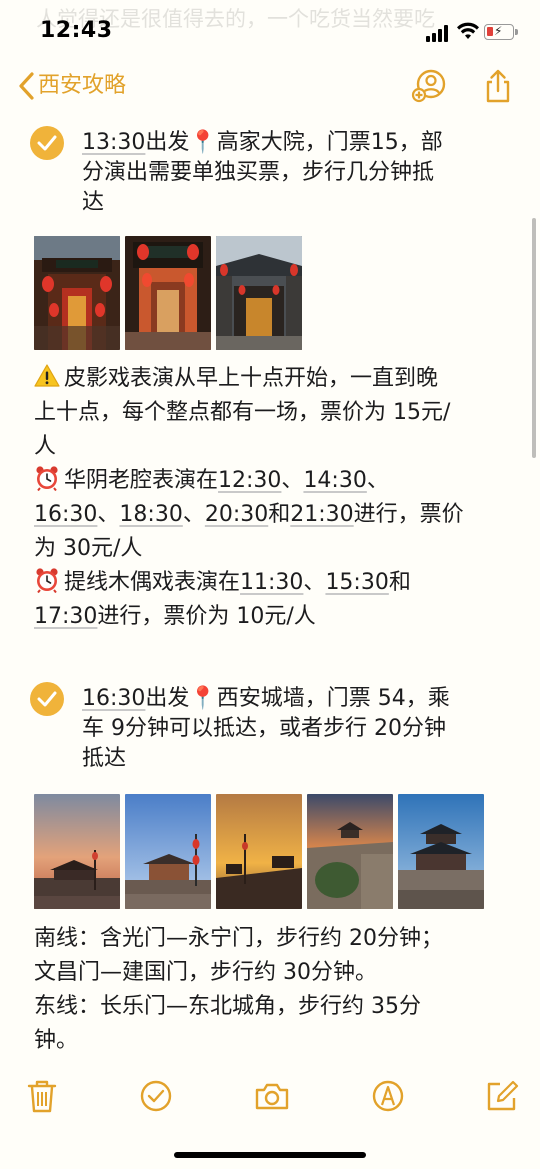 The image size is (540, 1169). I want to click on share-icon, so click(498, 86).